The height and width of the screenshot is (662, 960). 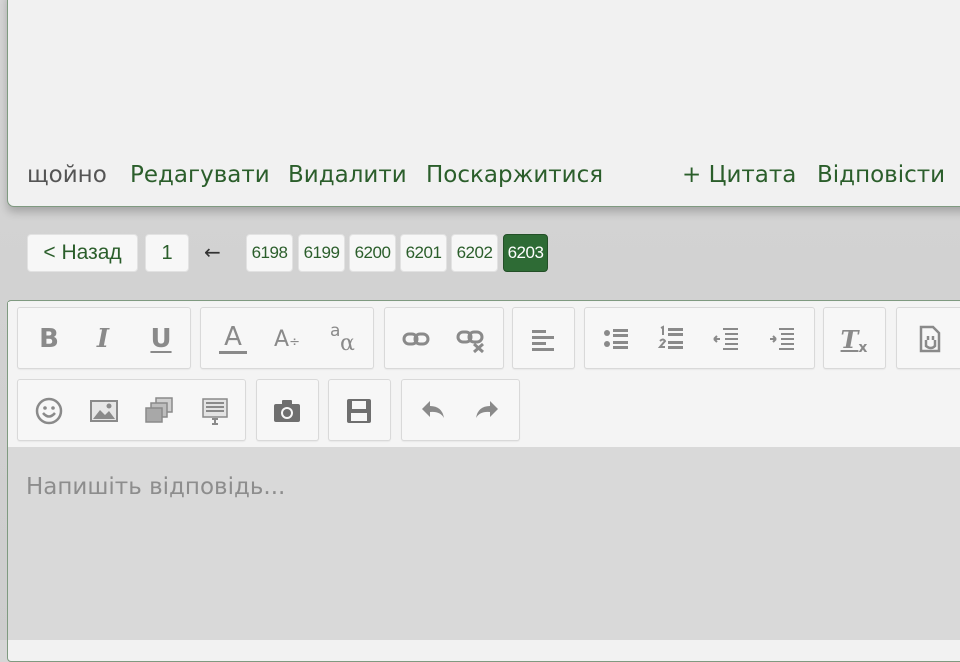 I want to click on template-button, so click(x=215, y=411).